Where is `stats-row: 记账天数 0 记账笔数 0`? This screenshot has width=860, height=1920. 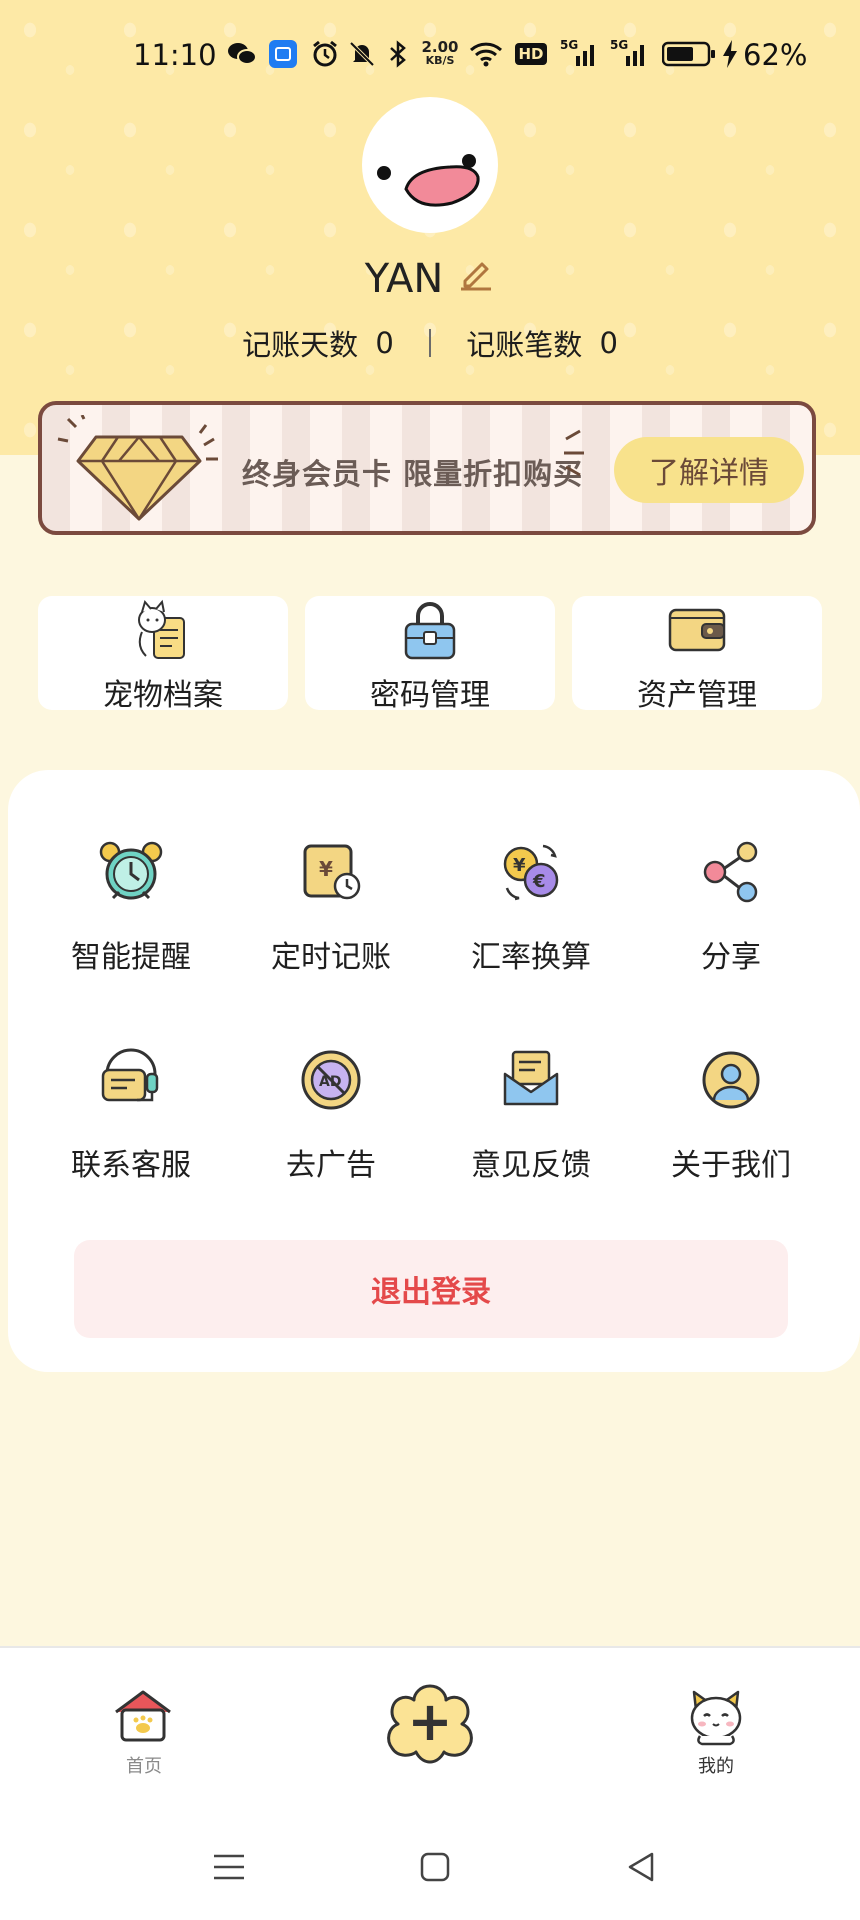
stats-row: 记账天数 0 记账笔数 0 is located at coordinates (430, 343).